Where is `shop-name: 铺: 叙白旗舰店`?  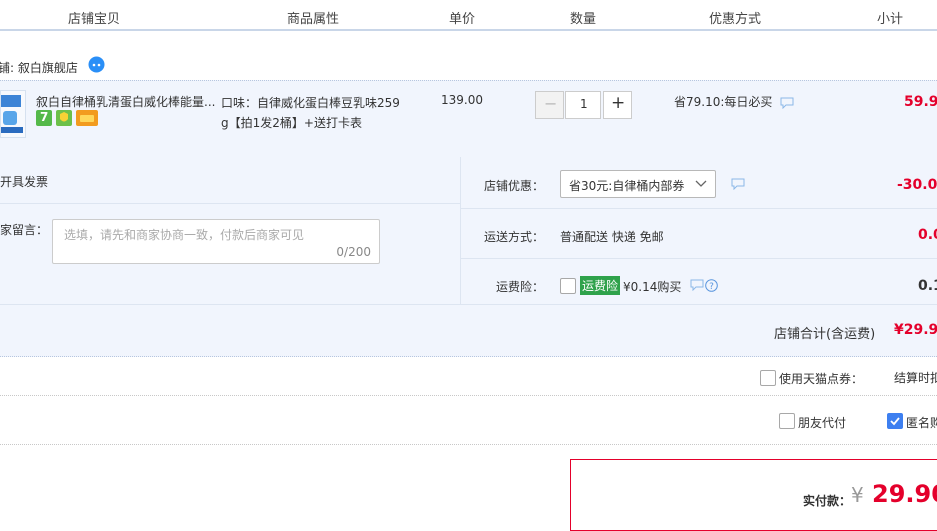 shop-name: 铺: 叙白旗舰店 is located at coordinates (39, 67).